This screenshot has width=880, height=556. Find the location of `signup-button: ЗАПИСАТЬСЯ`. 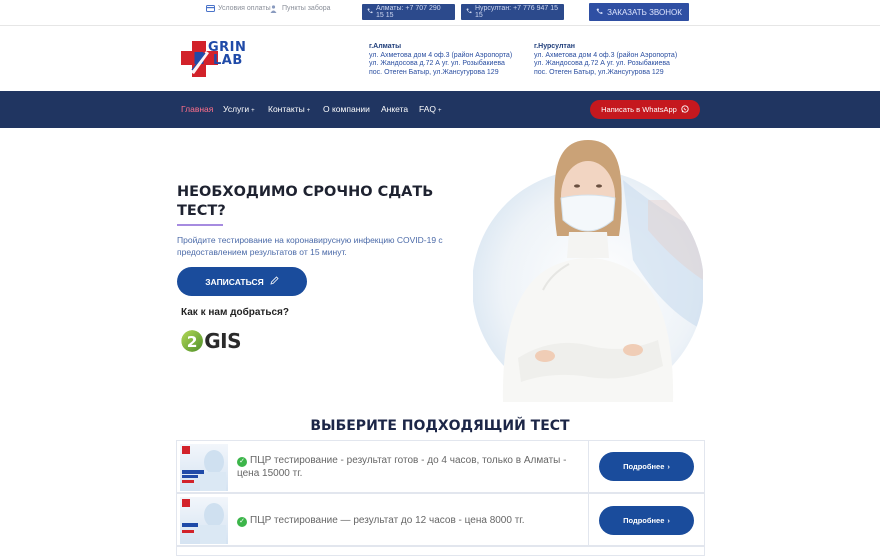

signup-button: ЗАПИСАТЬСЯ is located at coordinates (242, 281).